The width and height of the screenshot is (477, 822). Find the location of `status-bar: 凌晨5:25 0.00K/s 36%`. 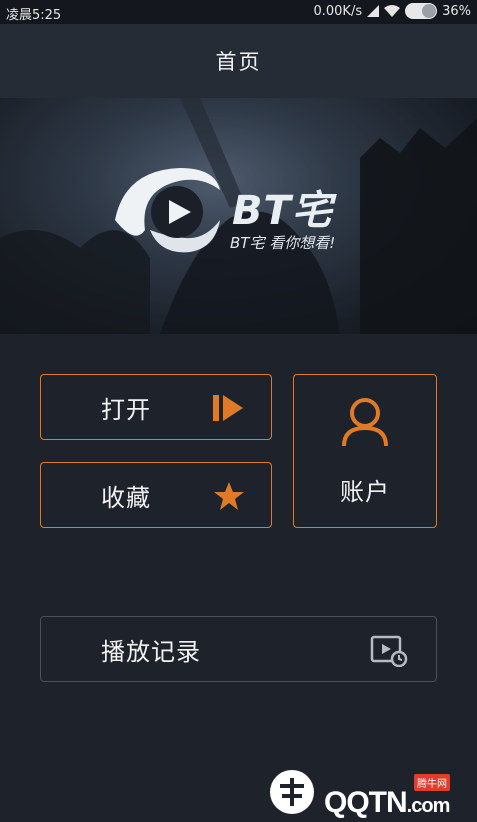

status-bar: 凌晨5:25 0.00K/s 36% is located at coordinates (238, 12).